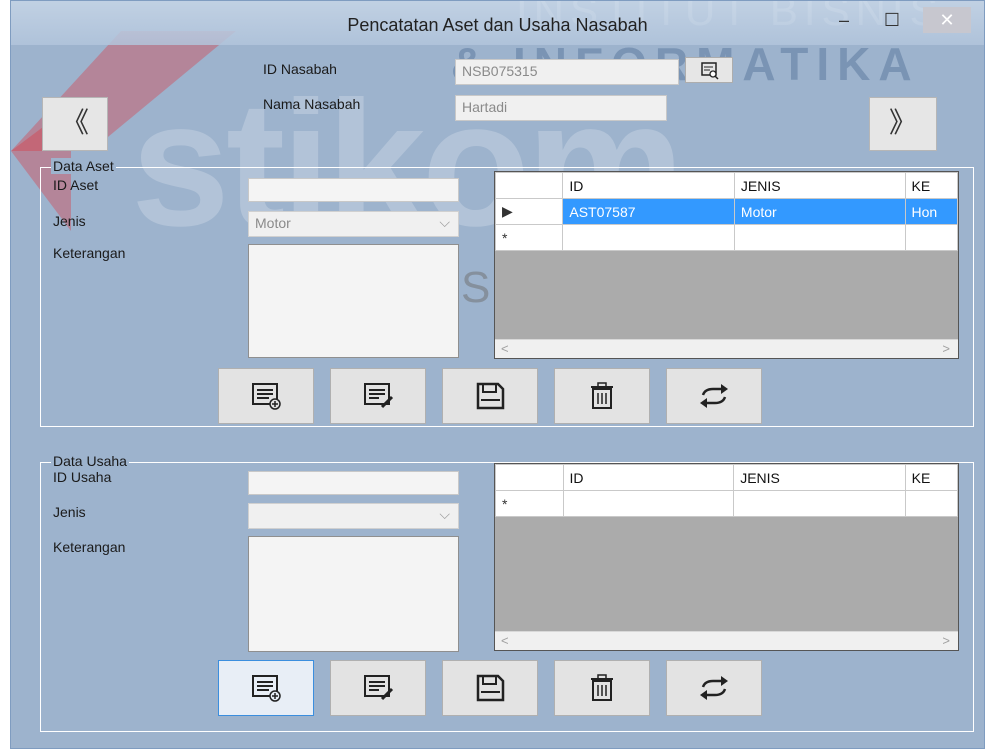 This screenshot has width=995, height=749. I want to click on table-cell: AST07587, so click(648, 211).